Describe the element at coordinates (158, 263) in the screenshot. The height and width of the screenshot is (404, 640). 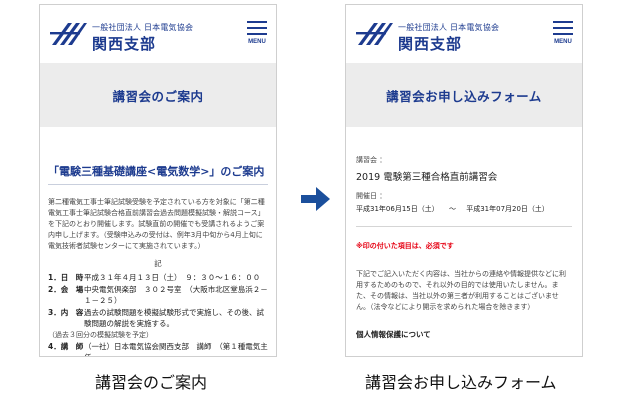
I see `record-mark: 記` at that location.